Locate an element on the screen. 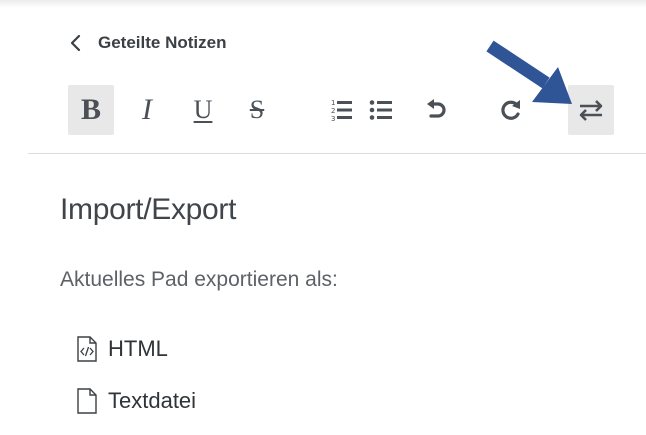 This screenshot has width=646, height=435. editor-toolbar: B I U S 1 2 3 is located at coordinates (323, 112).